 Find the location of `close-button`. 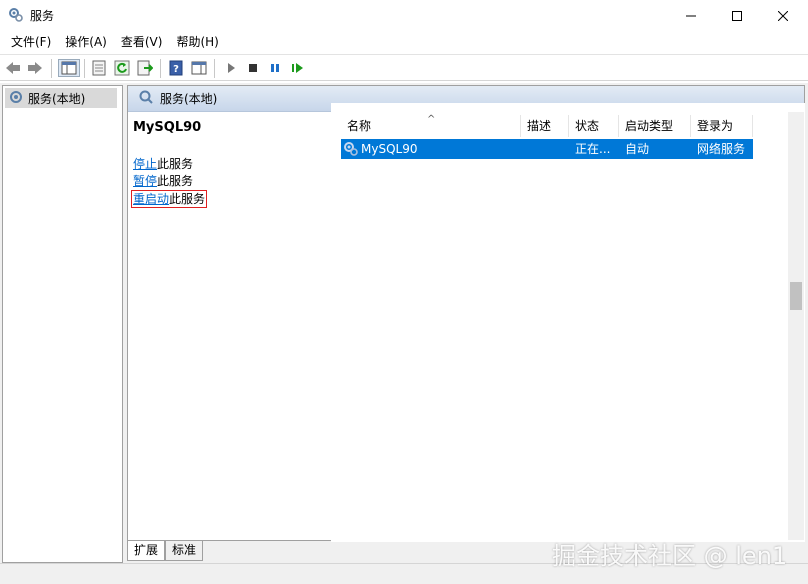

close-button is located at coordinates (783, 15).